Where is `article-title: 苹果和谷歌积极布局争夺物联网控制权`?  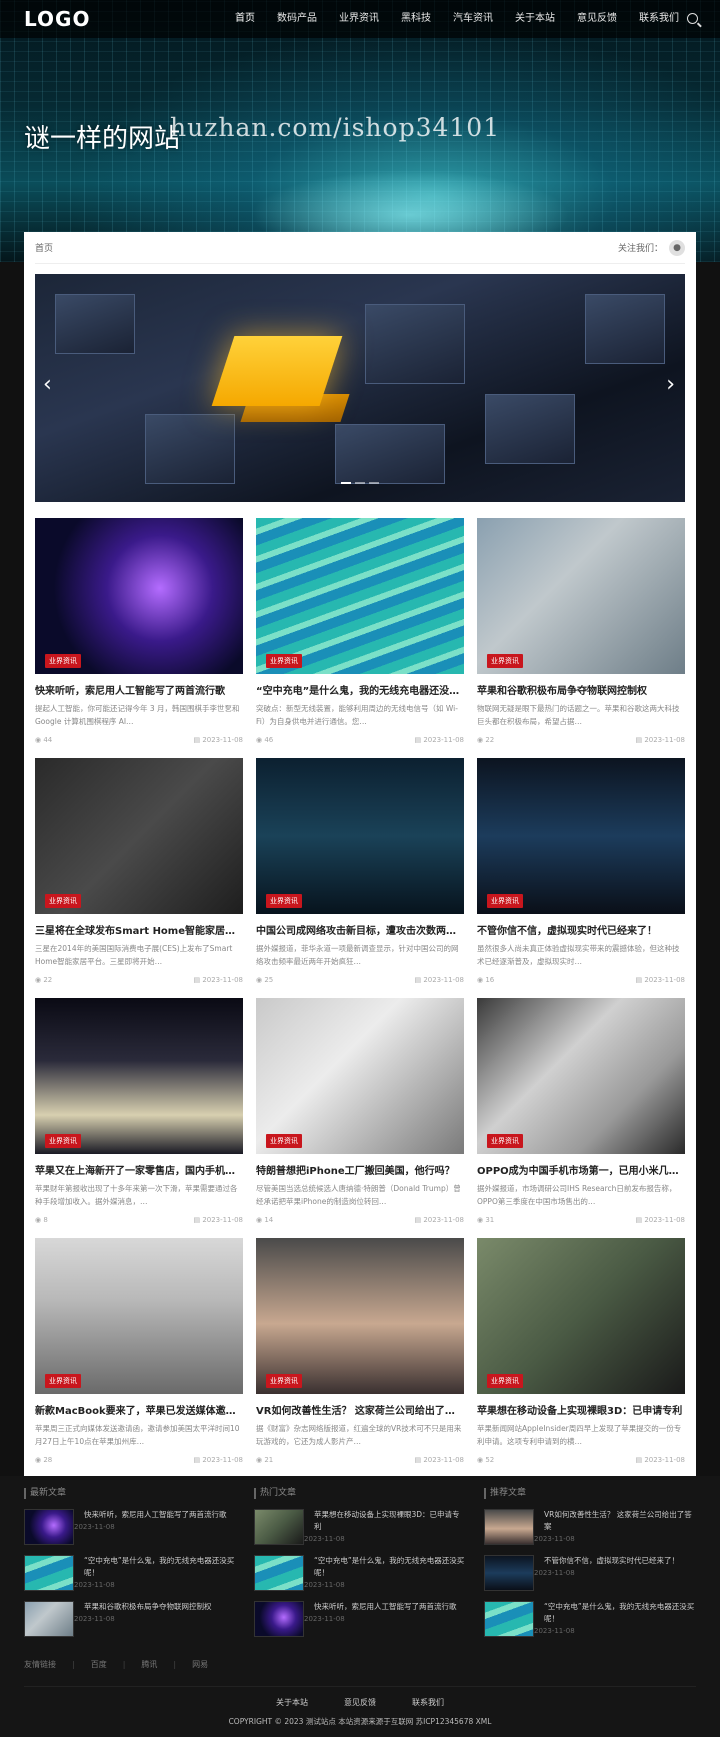 article-title: 苹果和谷歌积极布局争夺物联网控制权 is located at coordinates (581, 689).